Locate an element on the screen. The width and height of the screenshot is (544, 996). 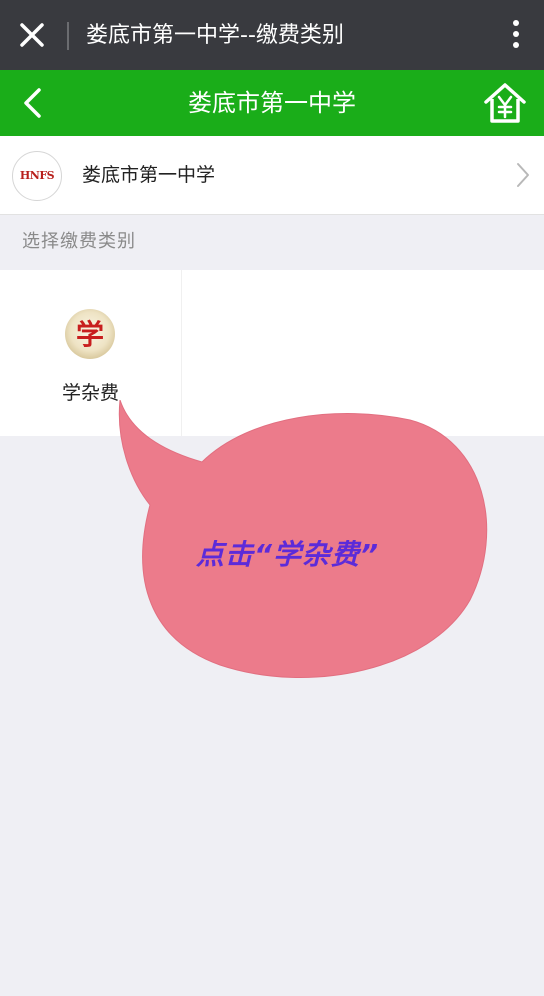
chevron-right-icon is located at coordinates (523, 175).